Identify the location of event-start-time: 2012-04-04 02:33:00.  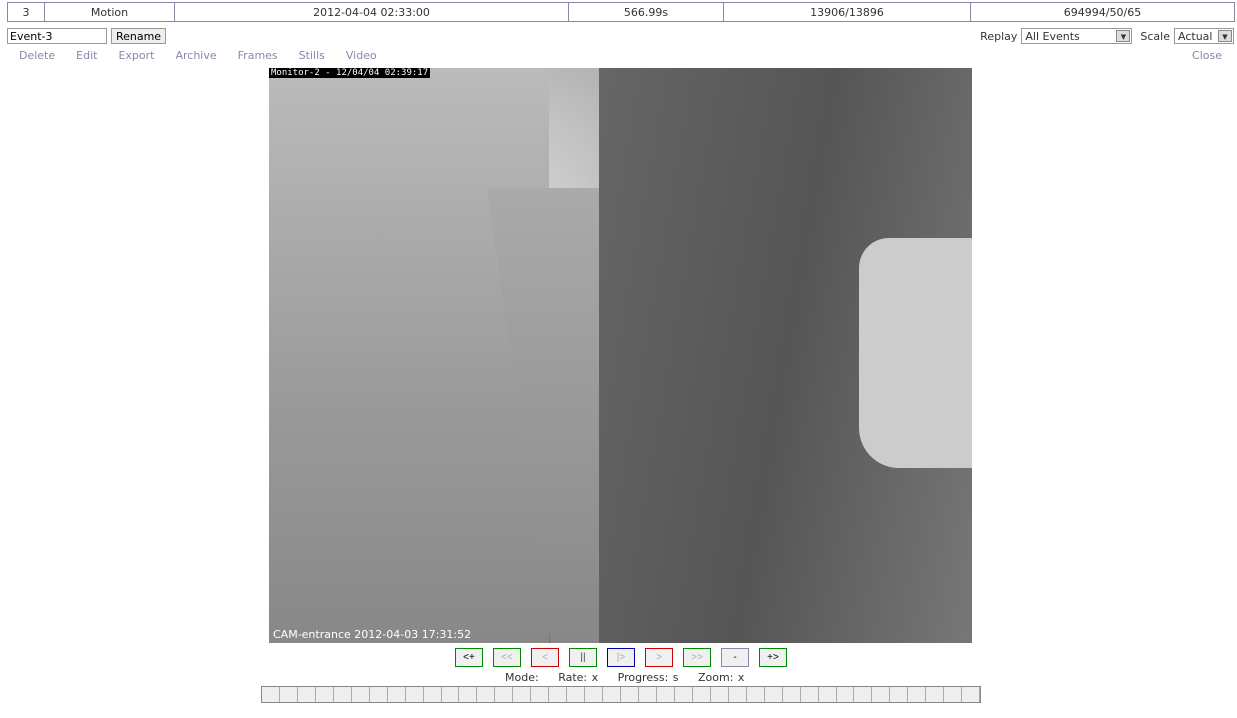
(371, 12).